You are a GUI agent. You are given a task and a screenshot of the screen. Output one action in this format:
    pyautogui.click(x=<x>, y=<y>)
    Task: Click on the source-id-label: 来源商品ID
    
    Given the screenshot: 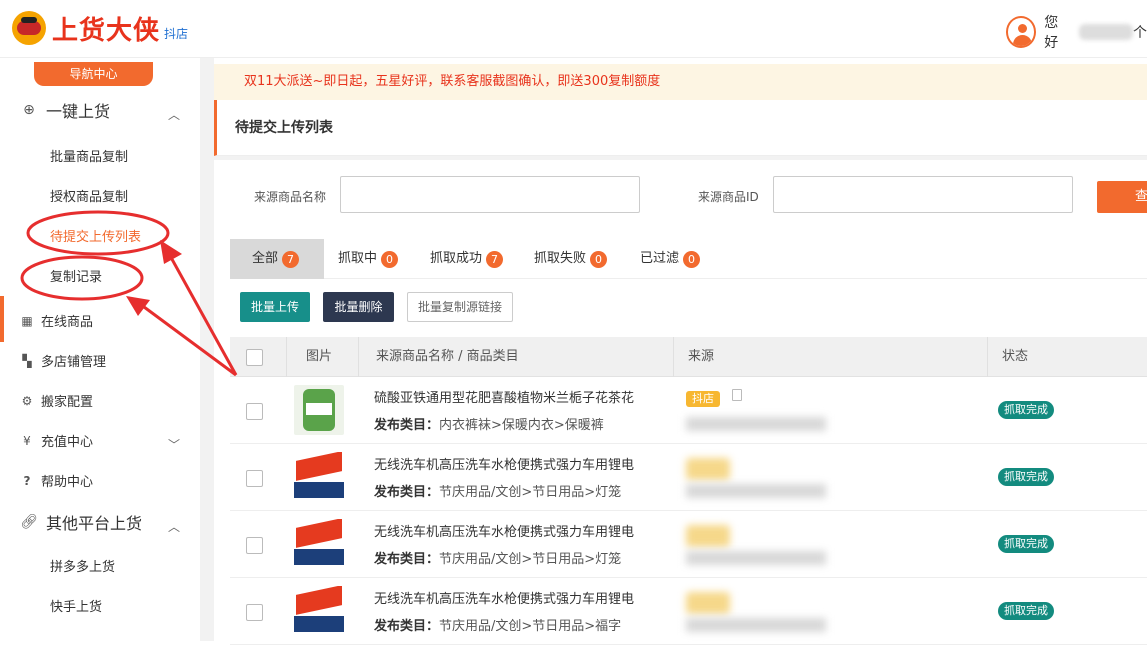 What is the action you would take?
    pyautogui.click(x=728, y=197)
    